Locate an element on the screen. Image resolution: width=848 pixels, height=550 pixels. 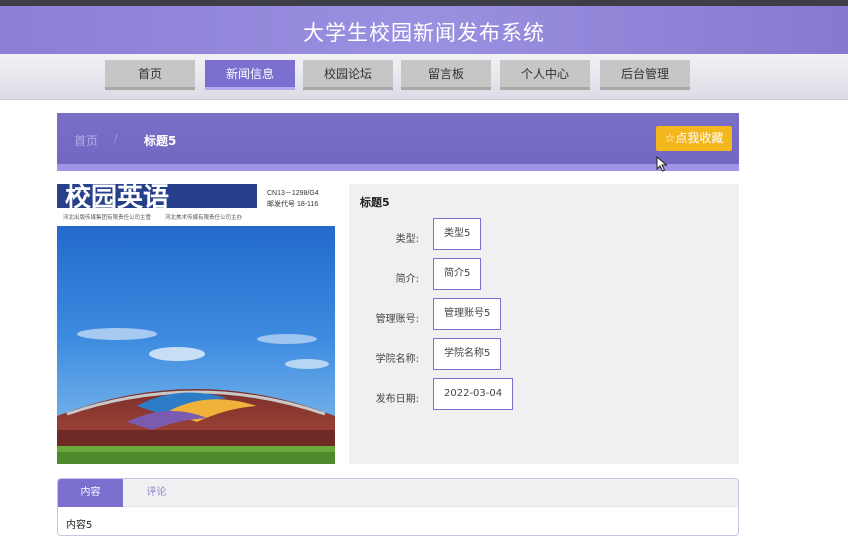
breadcrumb-home: 首页 is located at coordinates (86, 140).